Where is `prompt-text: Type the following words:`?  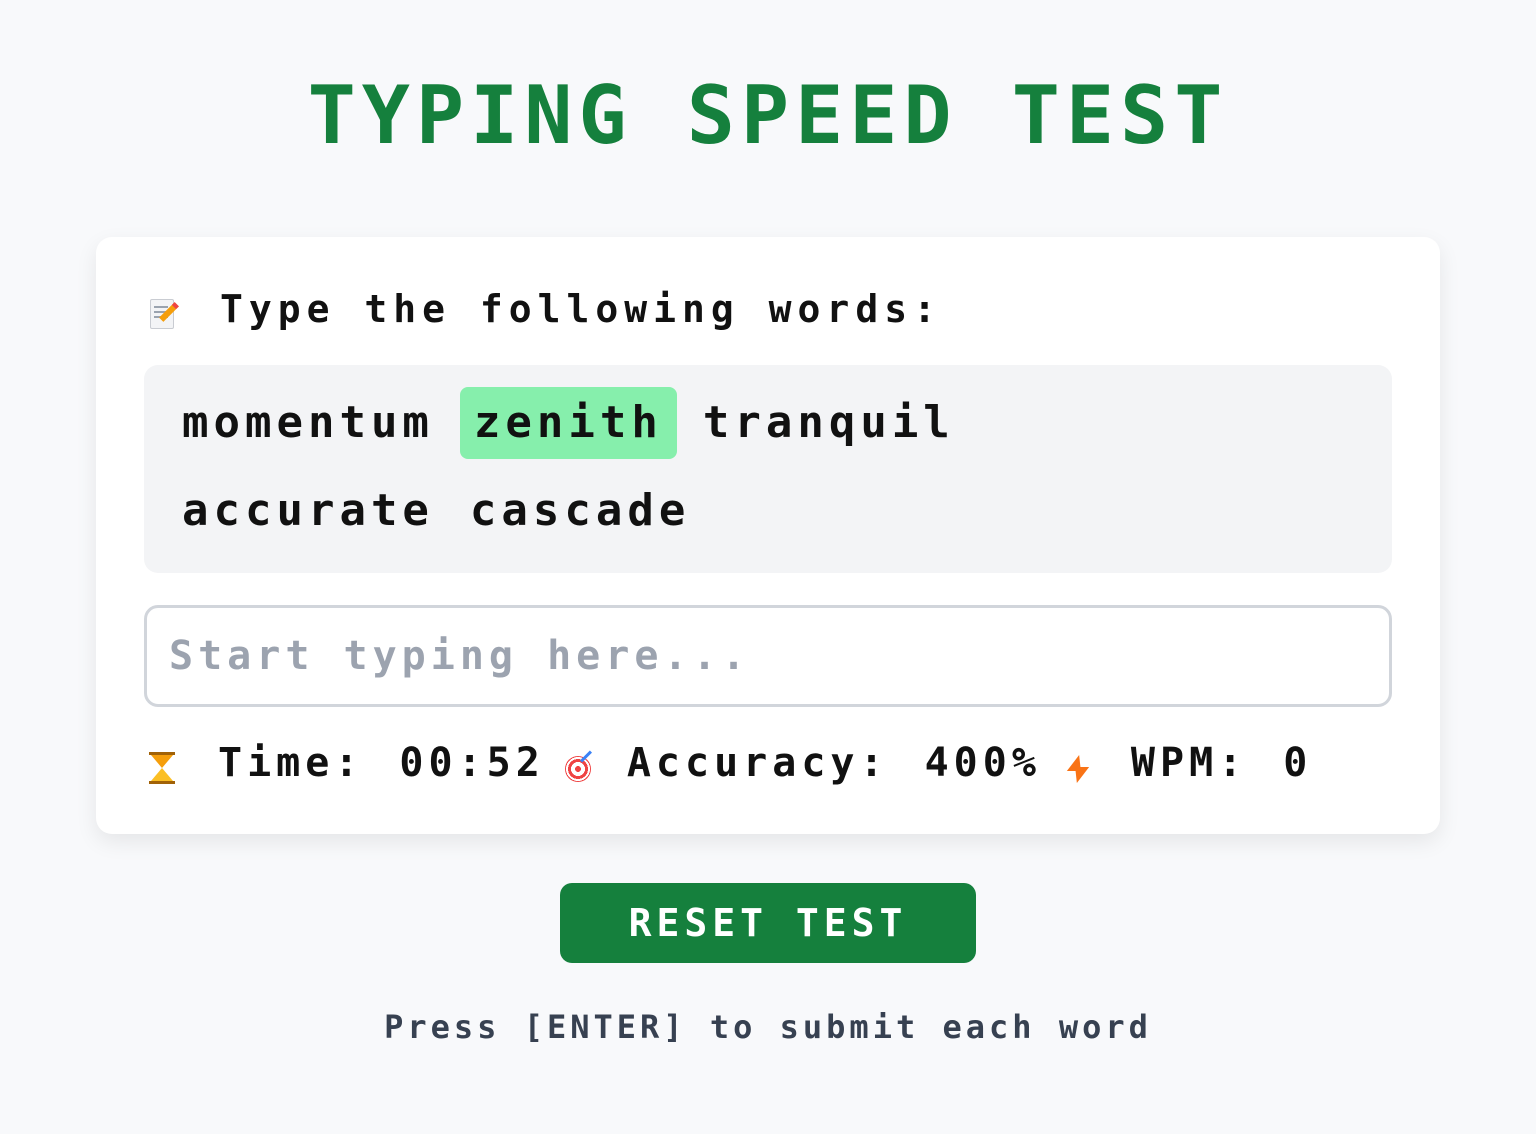 prompt-text: Type the following words: is located at coordinates (581, 309).